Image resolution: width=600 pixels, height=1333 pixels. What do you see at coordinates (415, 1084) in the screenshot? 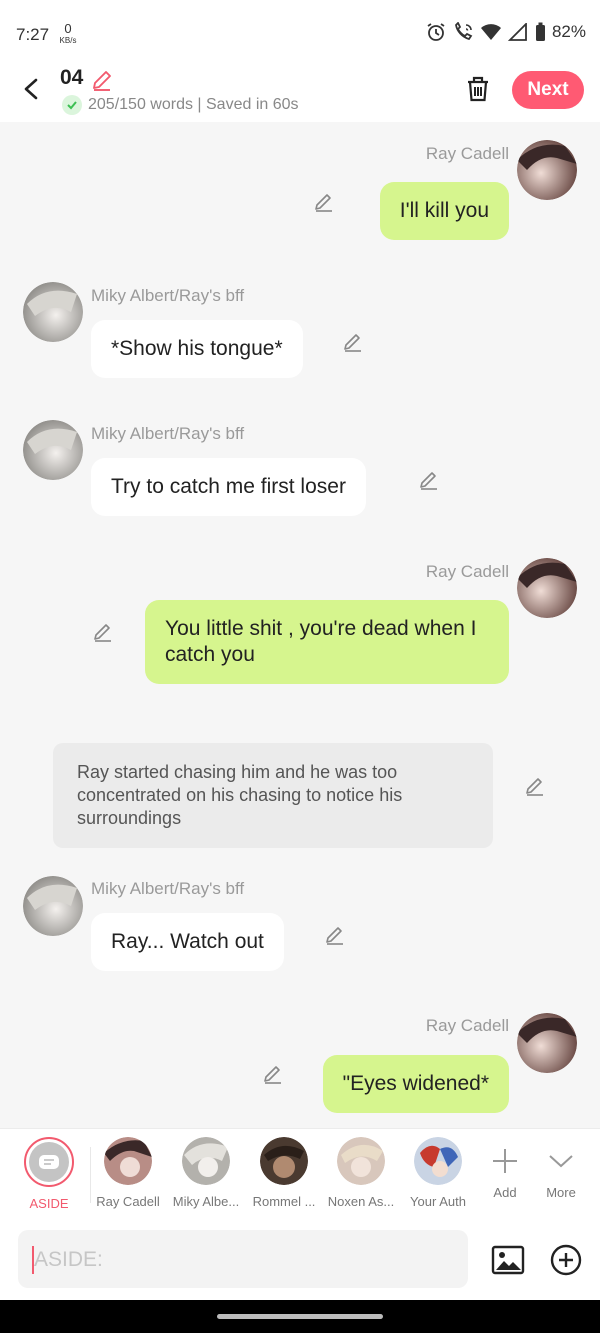
I see `message-bubble: "Eyes widened*` at bounding box center [415, 1084].